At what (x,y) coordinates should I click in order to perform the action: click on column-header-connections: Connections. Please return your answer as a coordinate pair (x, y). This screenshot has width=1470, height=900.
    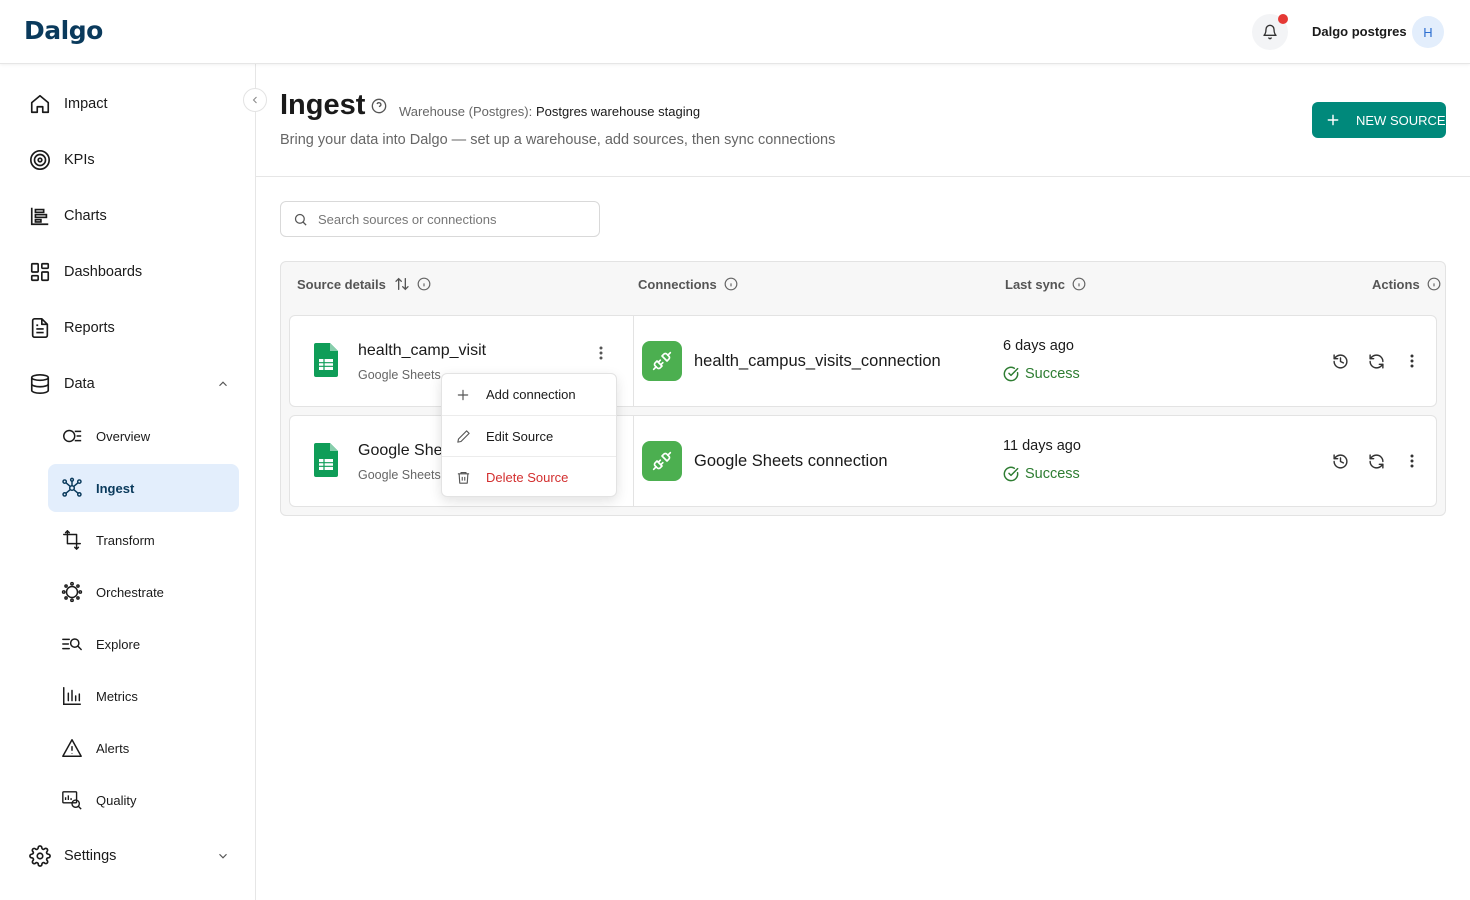
    Looking at the image, I should click on (688, 284).